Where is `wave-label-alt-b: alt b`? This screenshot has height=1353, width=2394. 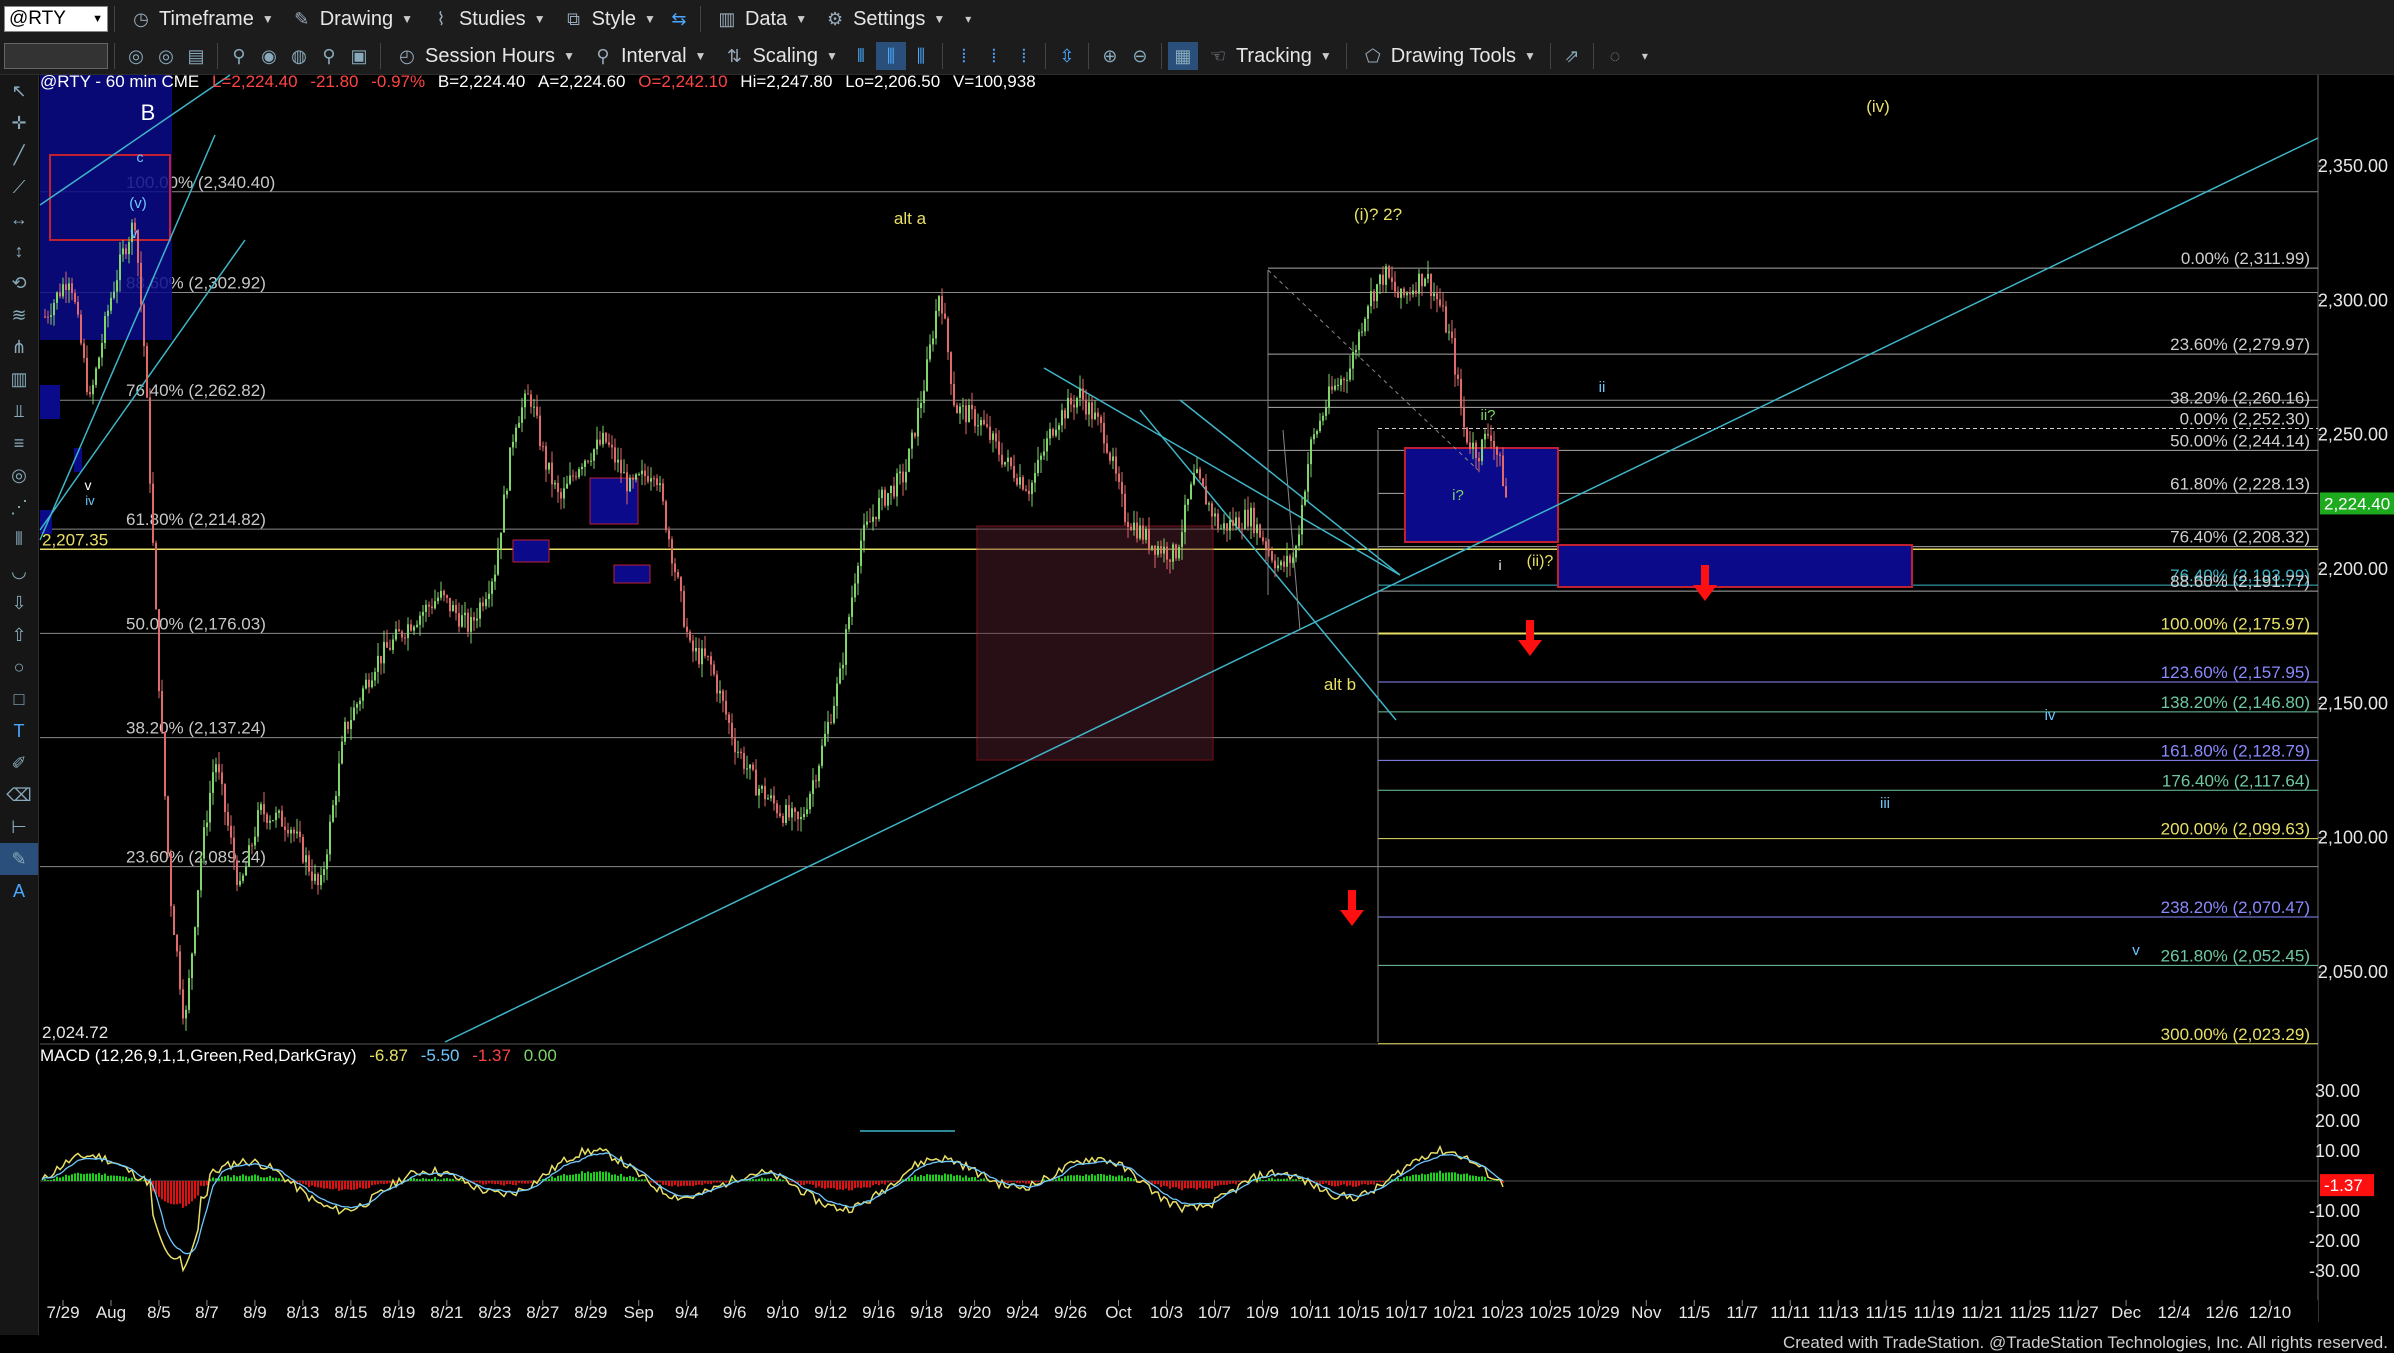
wave-label-alt-b: alt b is located at coordinates (1340, 684).